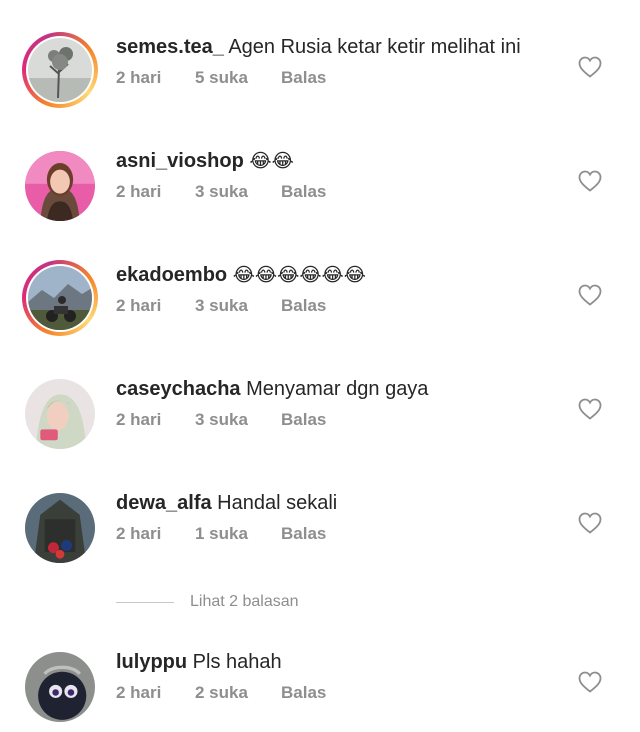  What do you see at coordinates (238, 693) in the screenshot?
I see `likes-count-link: 2 suka` at bounding box center [238, 693].